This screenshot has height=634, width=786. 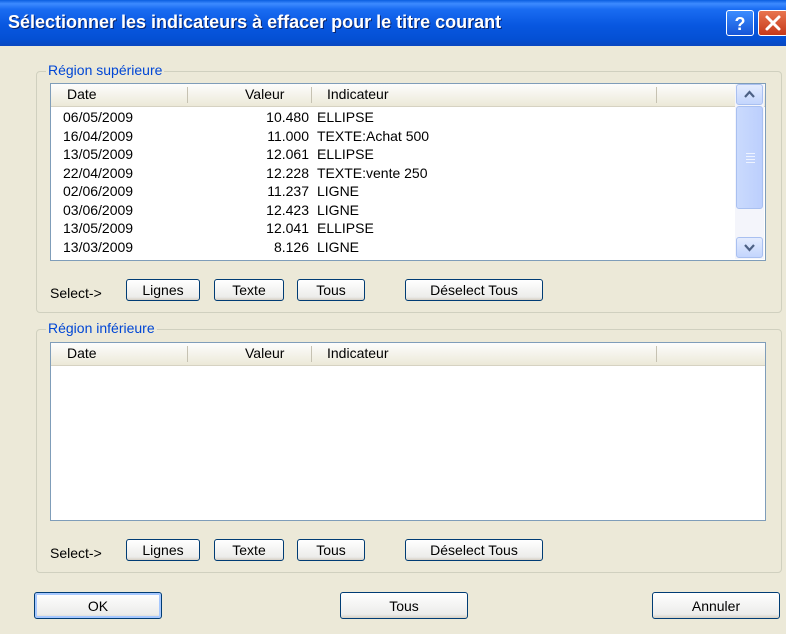 I want to click on ok-button: OK, so click(x=98, y=605).